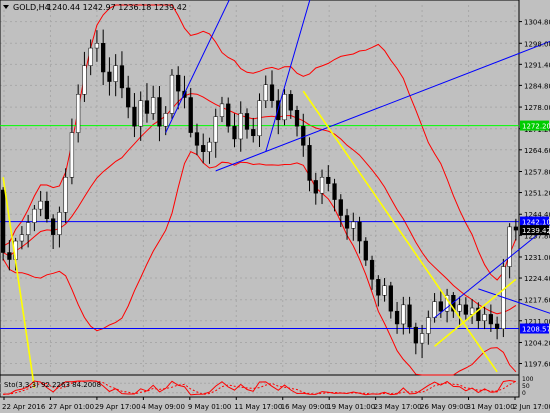  What do you see at coordinates (118, 407) in the screenshot?
I see `time-tick-label: 29 Apr 17:00` at bounding box center [118, 407].